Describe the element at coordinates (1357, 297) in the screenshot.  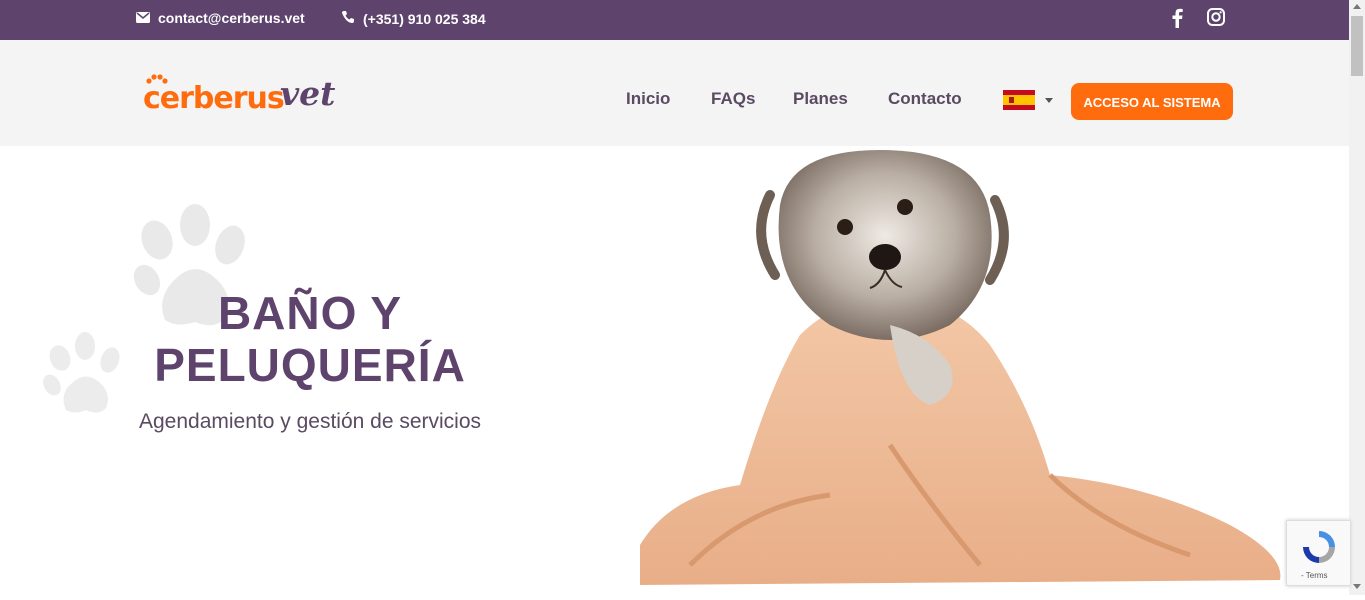
I see `page-scrollbar` at that location.